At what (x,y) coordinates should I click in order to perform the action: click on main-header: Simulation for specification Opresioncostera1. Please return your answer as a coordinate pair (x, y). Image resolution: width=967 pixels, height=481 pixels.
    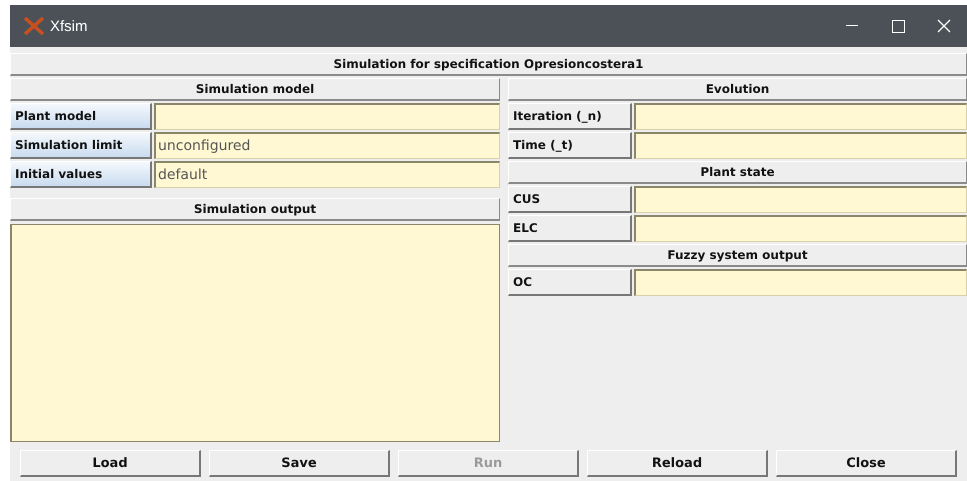
    Looking at the image, I should click on (488, 64).